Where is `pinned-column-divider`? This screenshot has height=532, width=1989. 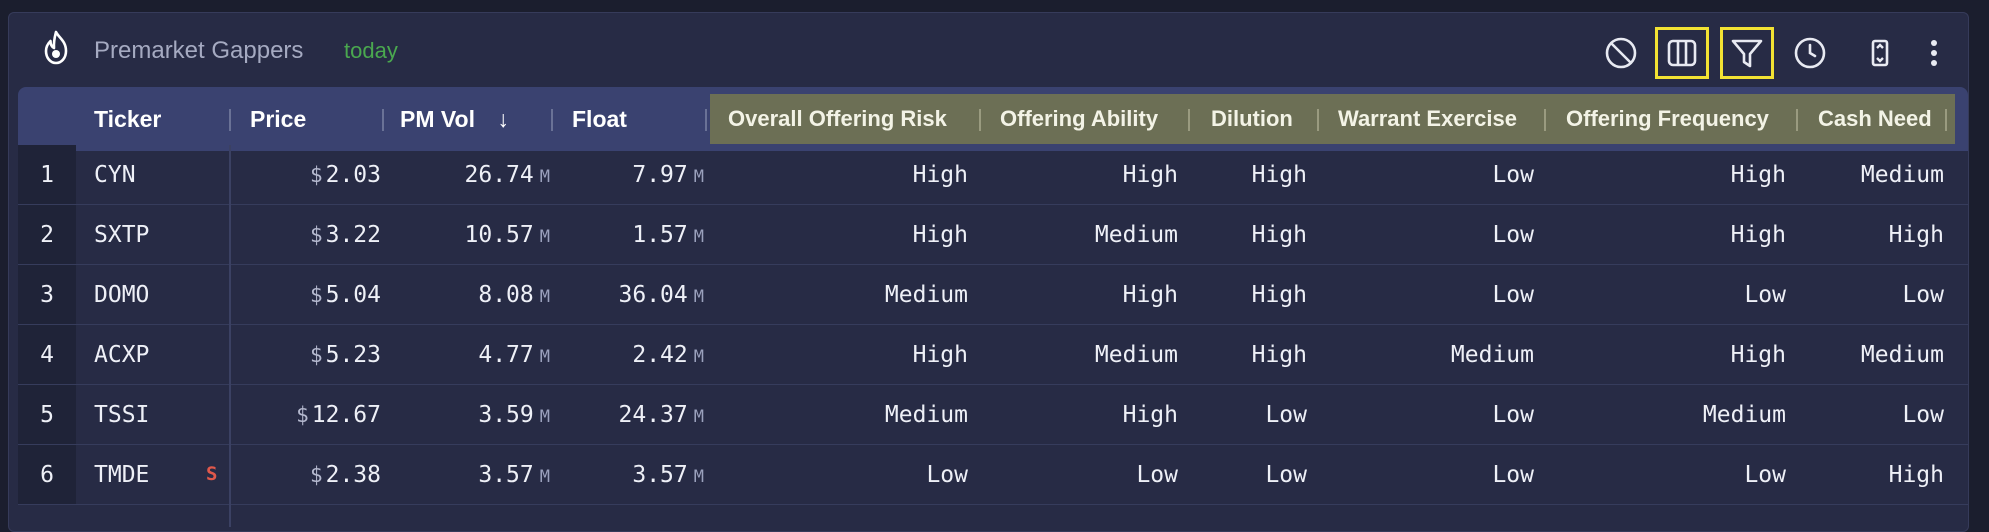
pinned-column-divider is located at coordinates (230, 336).